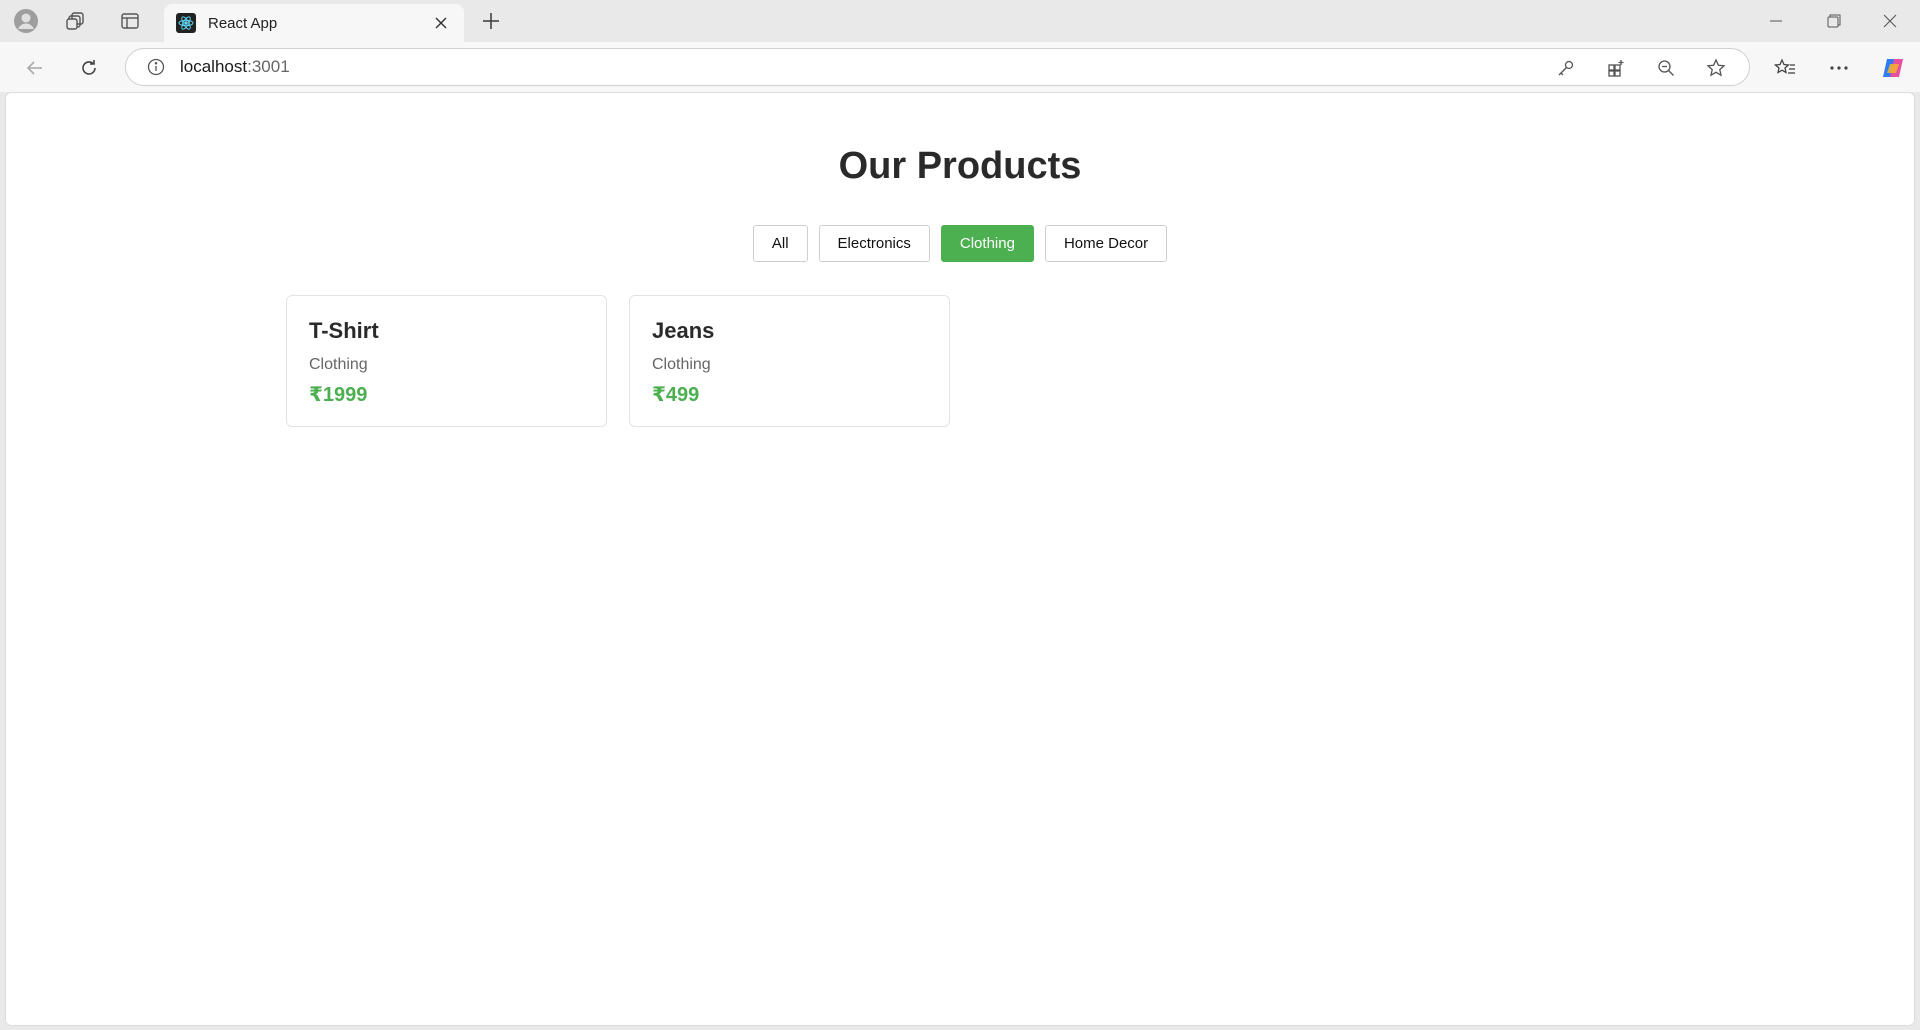 Image resolution: width=1920 pixels, height=1030 pixels. What do you see at coordinates (1776, 21) in the screenshot?
I see `minimize-icon` at bounding box center [1776, 21].